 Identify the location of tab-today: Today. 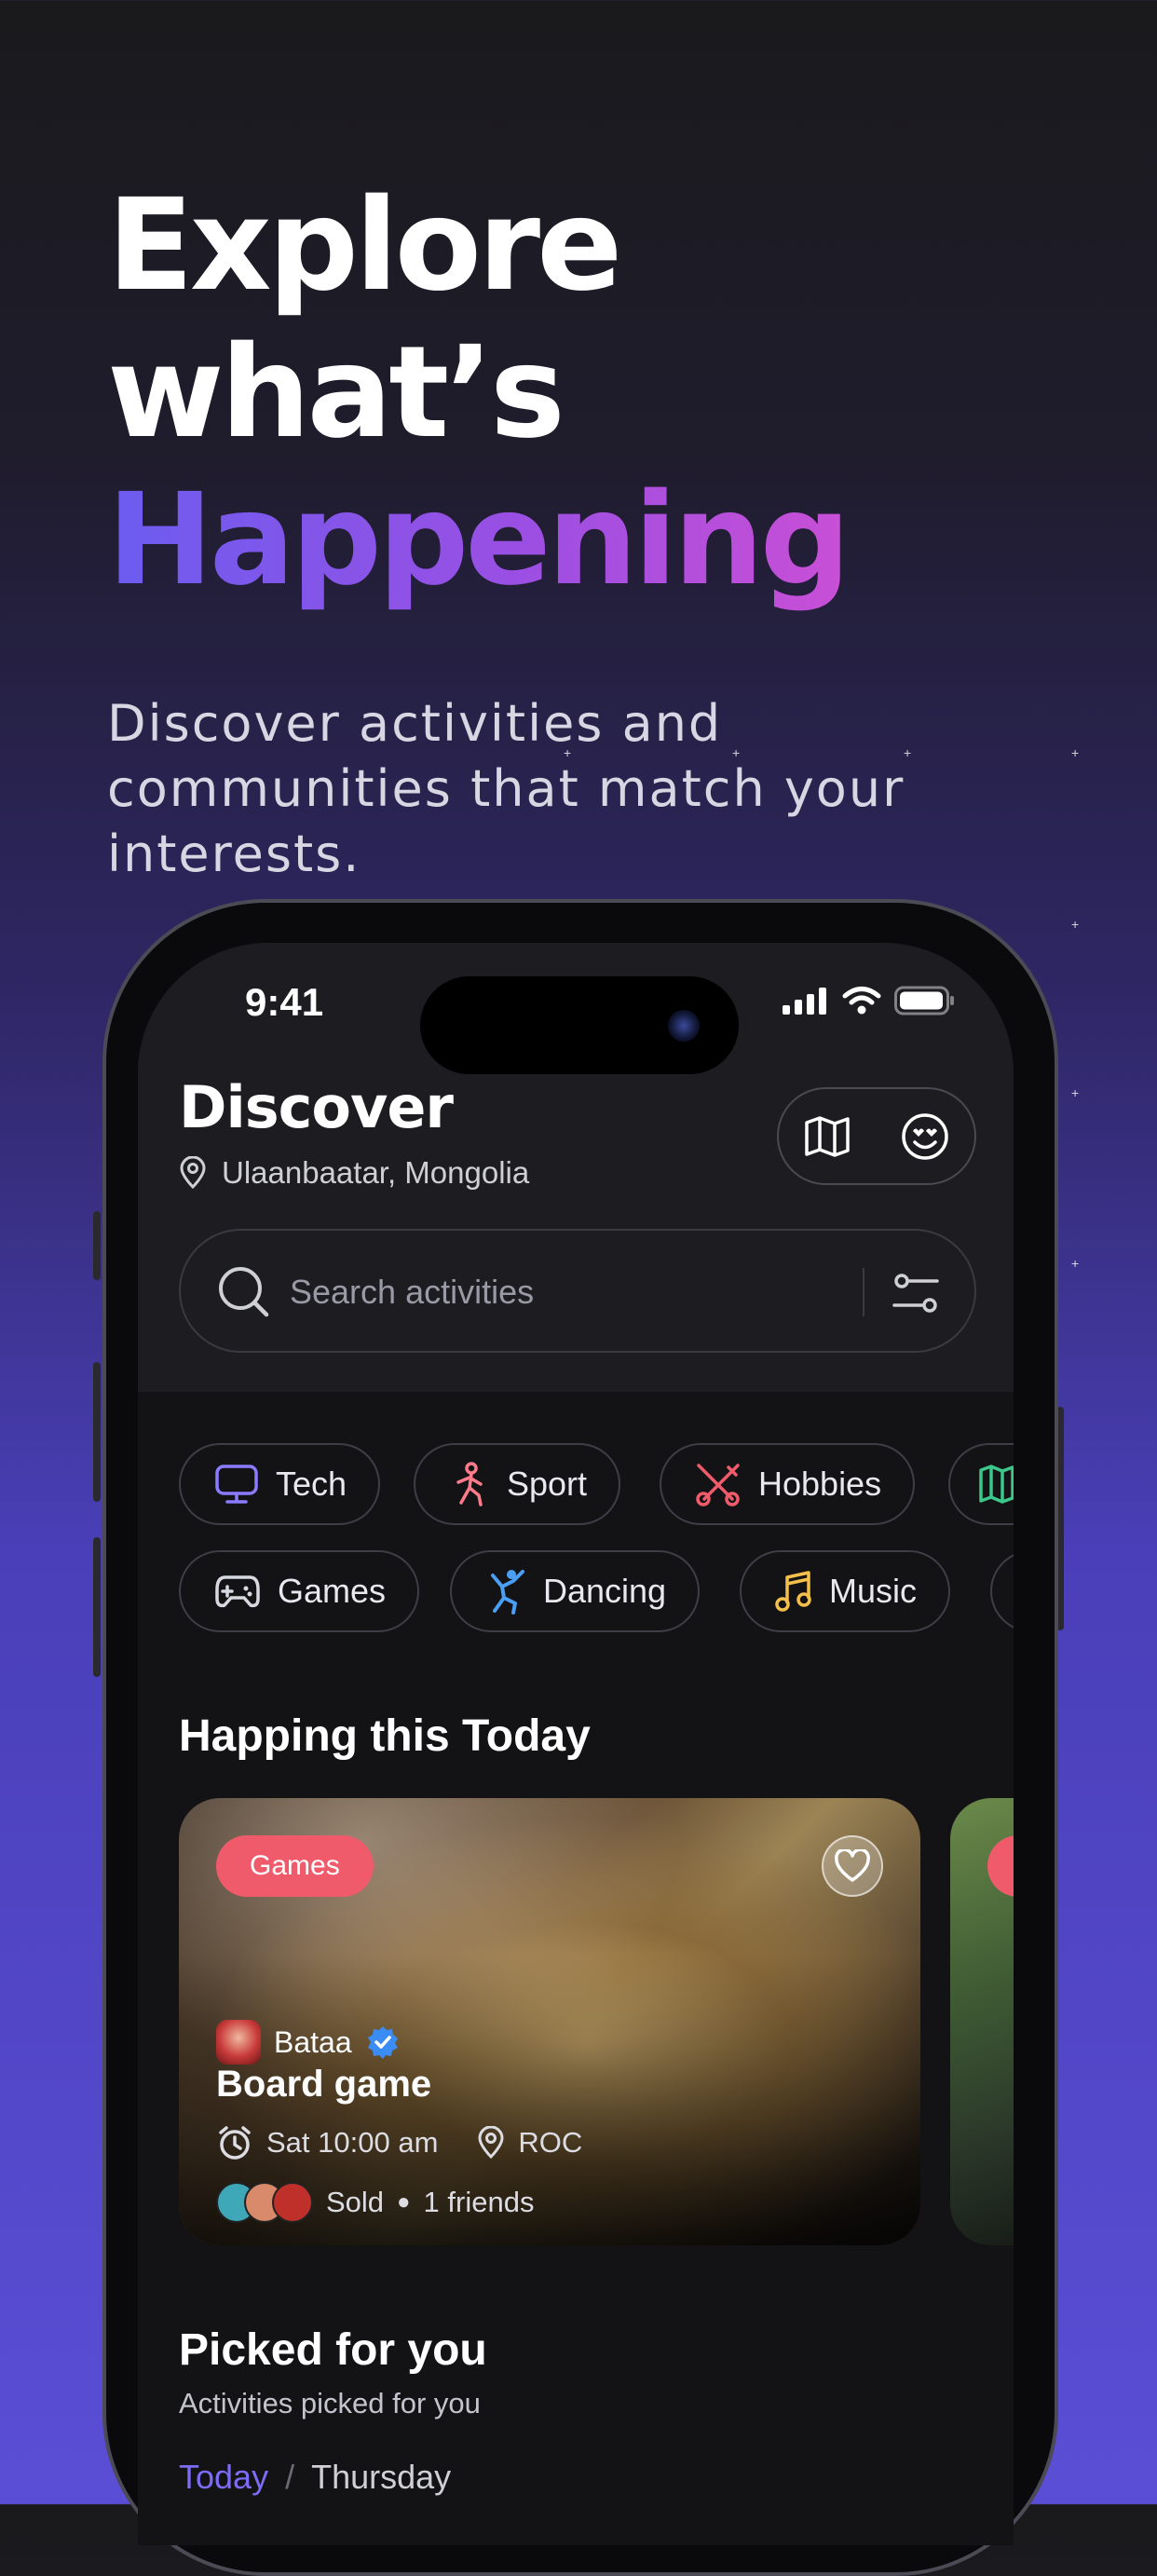
(223, 2477).